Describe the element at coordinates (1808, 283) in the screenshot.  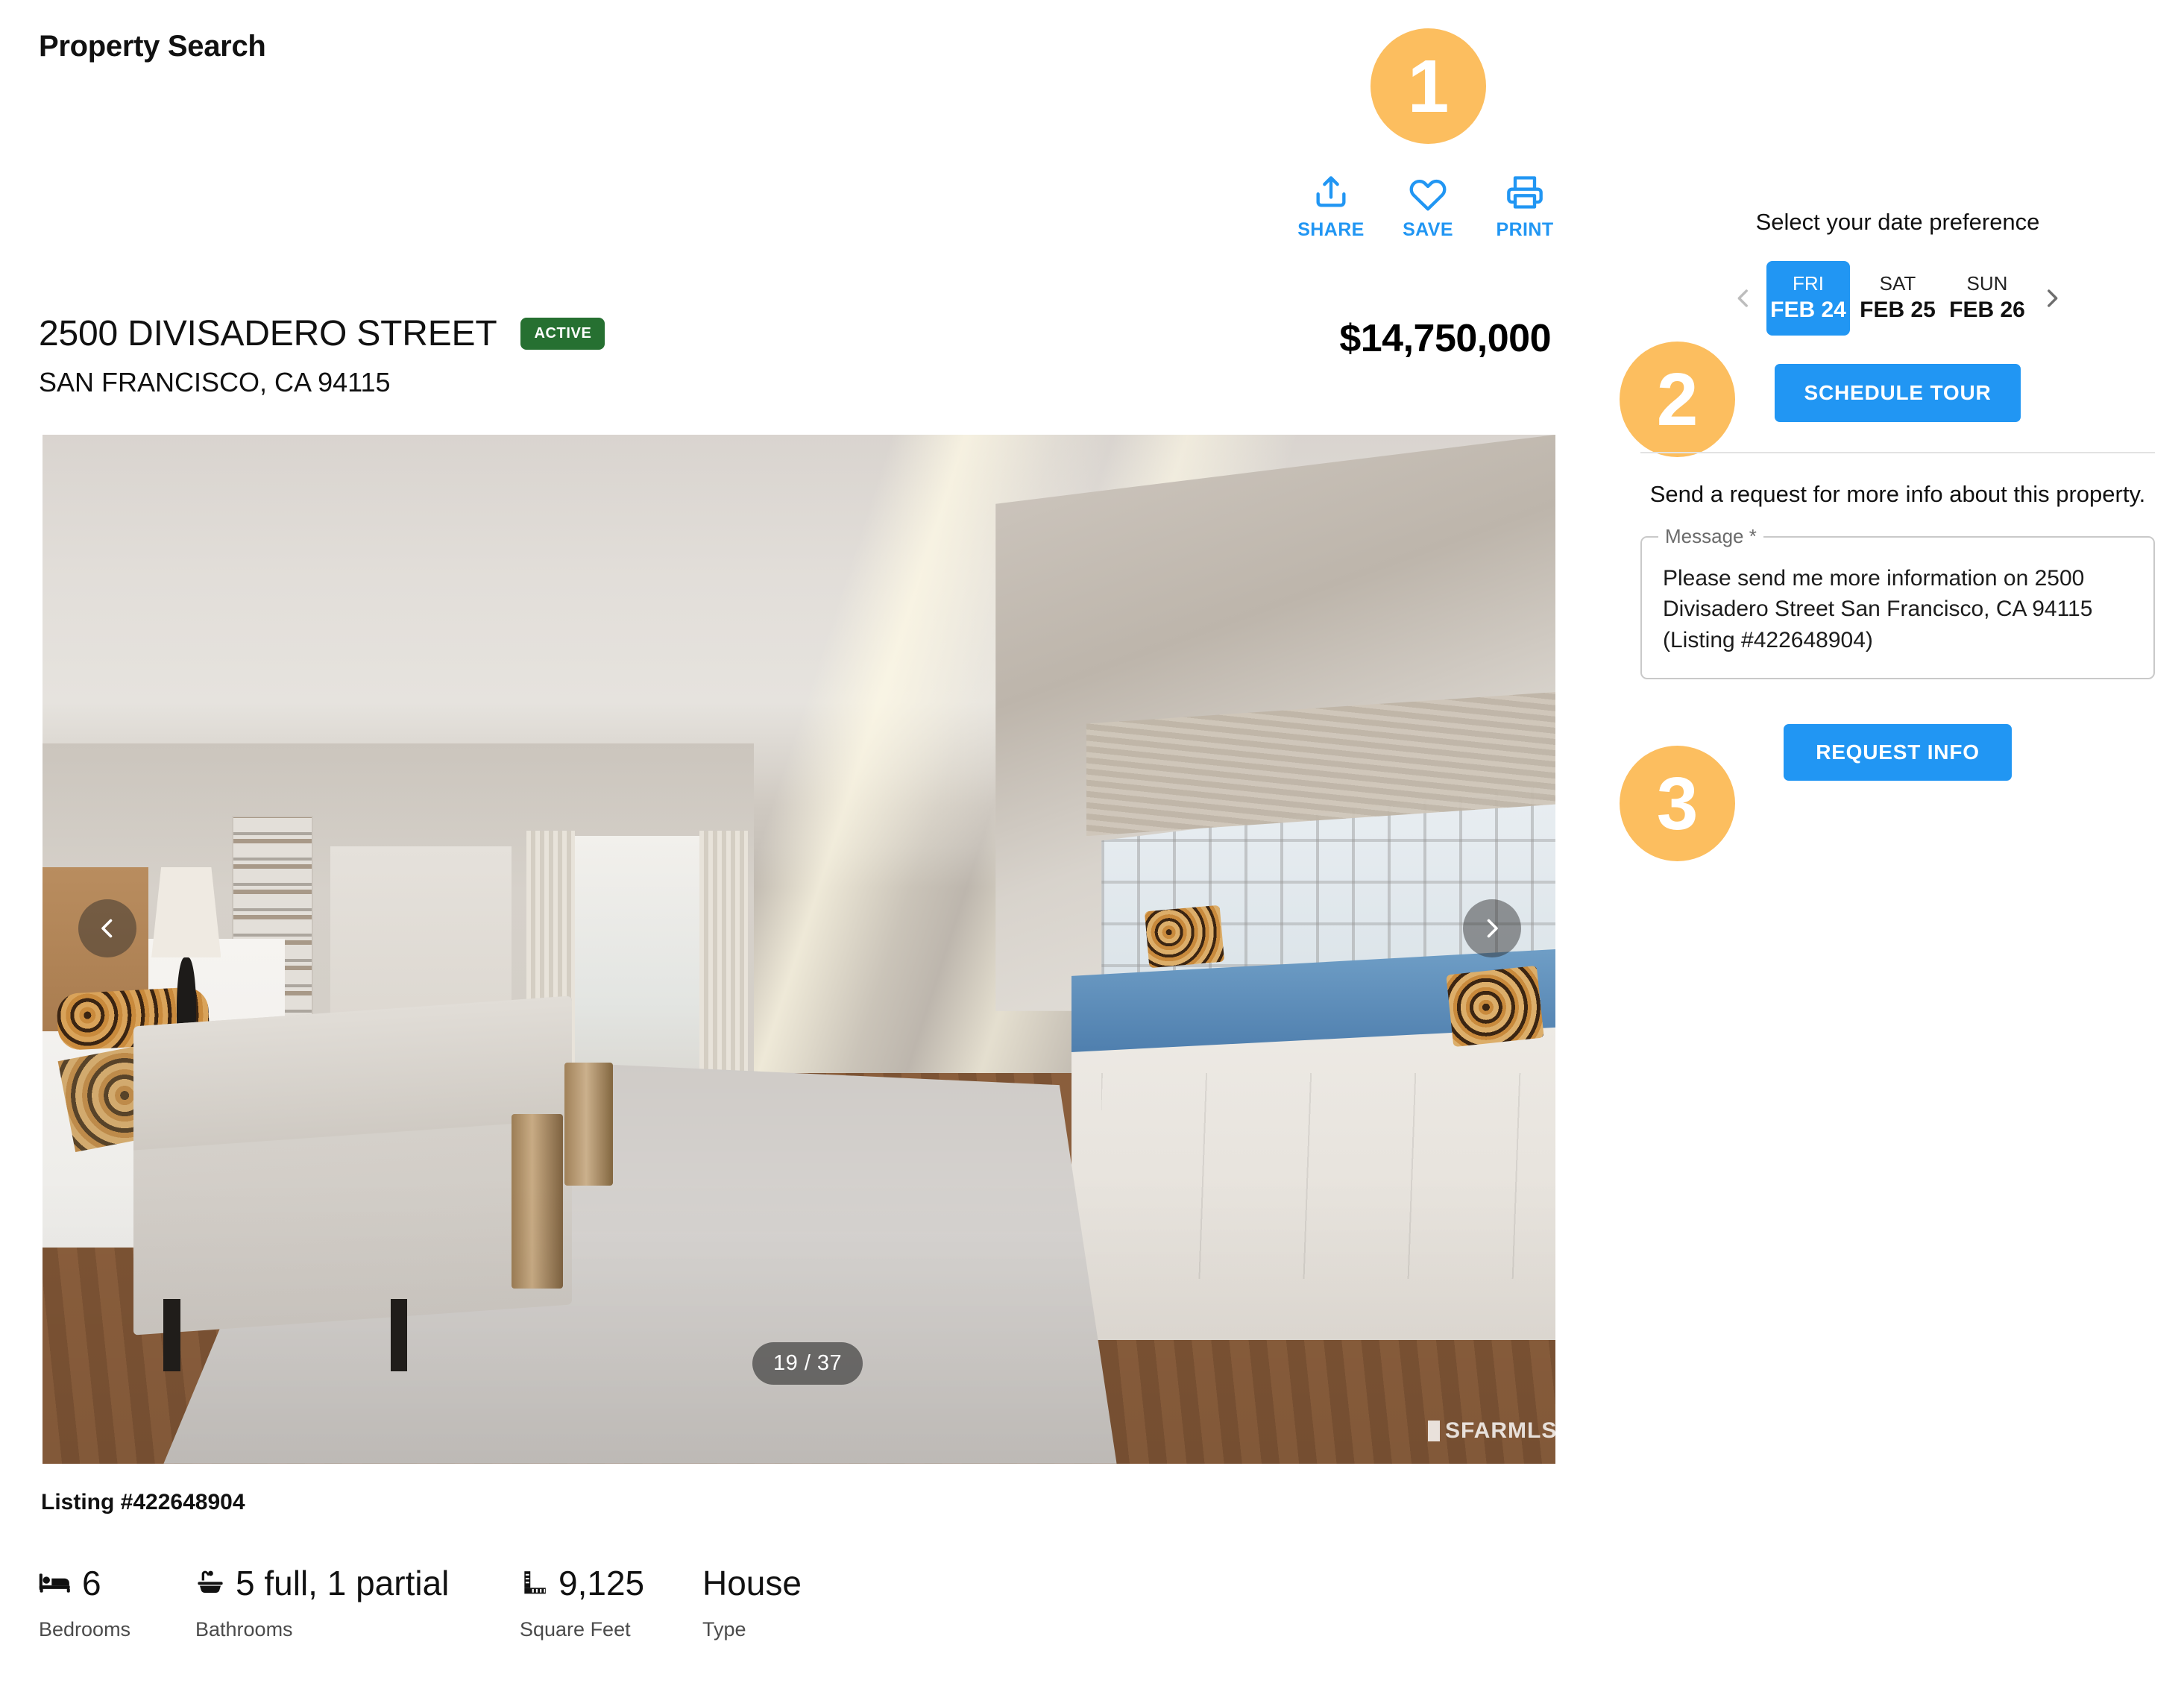
I see `date-dow: FRI` at that location.